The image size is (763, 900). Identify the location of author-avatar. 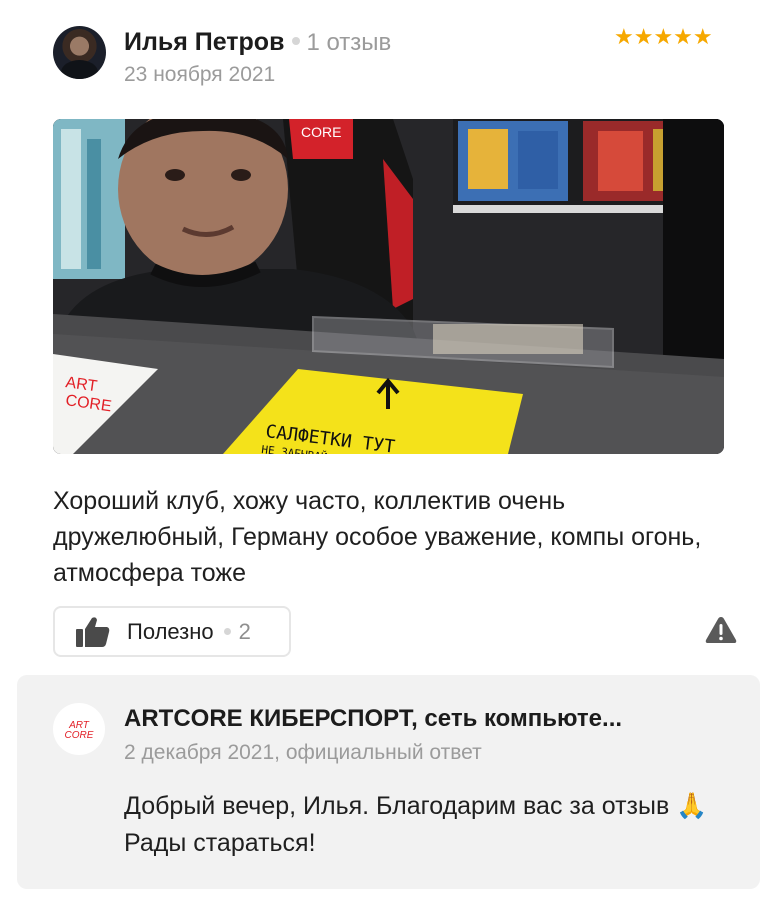
(79, 52).